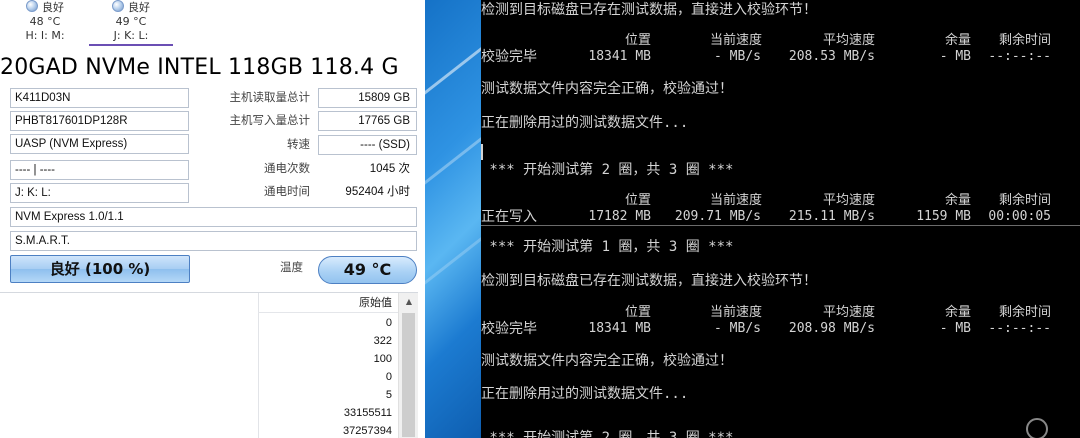 This screenshot has width=1080, height=438. I want to click on raw-value-cell: 37257394, so click(367, 431).